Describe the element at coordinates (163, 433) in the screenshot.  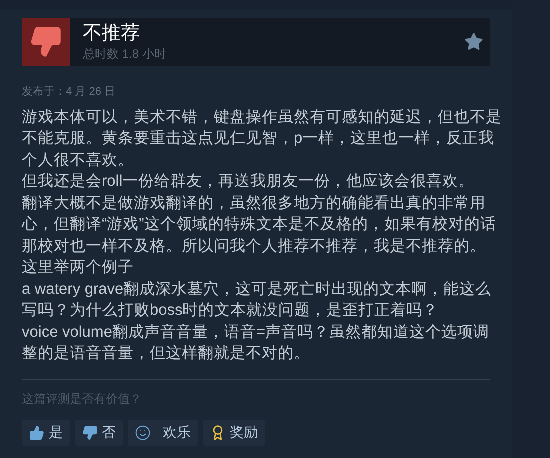
I see `vote-button: 欢乐` at that location.